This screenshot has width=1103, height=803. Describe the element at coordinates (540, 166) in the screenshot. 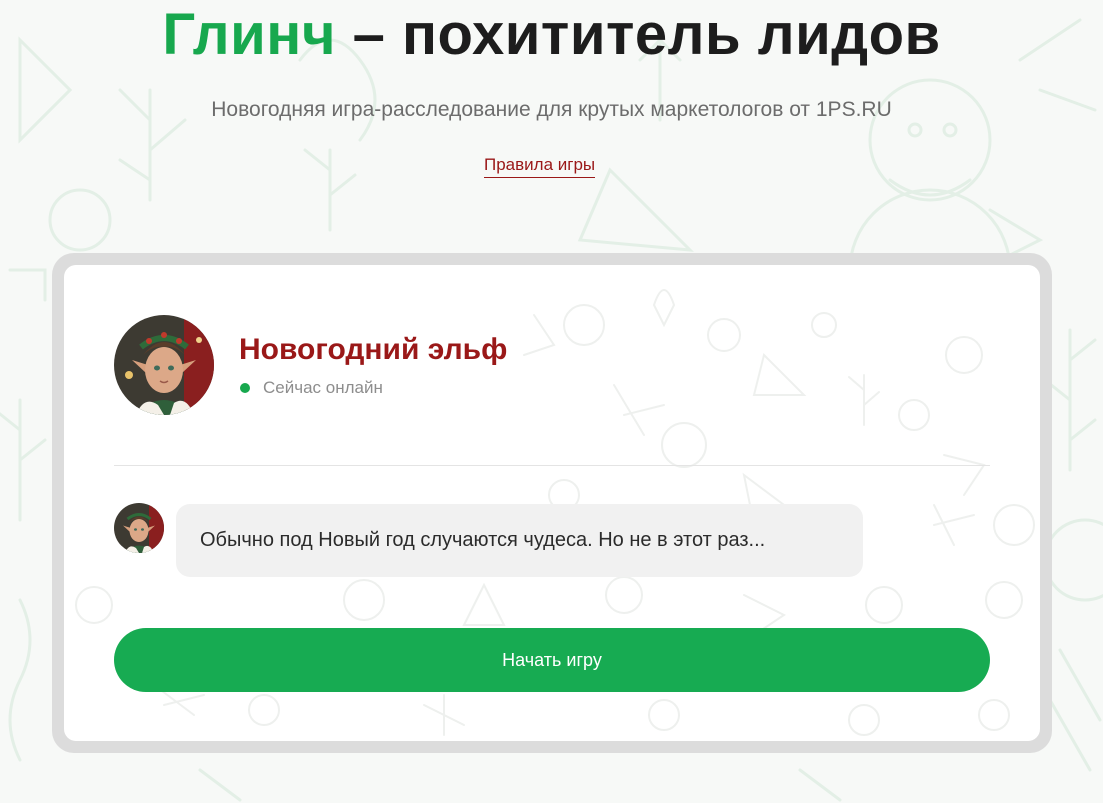

I see `rules-link: Правила игры` at that location.